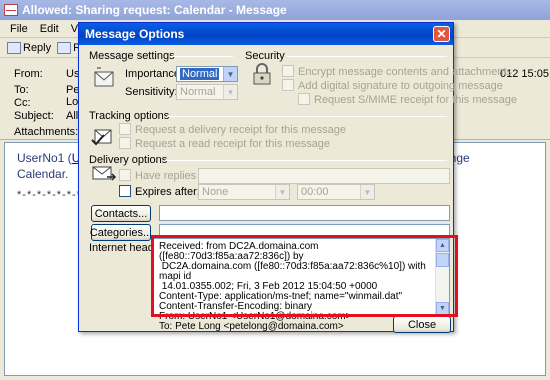 This screenshot has height=380, width=550. What do you see at coordinates (315, 192) in the screenshot?
I see `expires-time-value: 00:00` at bounding box center [315, 192].